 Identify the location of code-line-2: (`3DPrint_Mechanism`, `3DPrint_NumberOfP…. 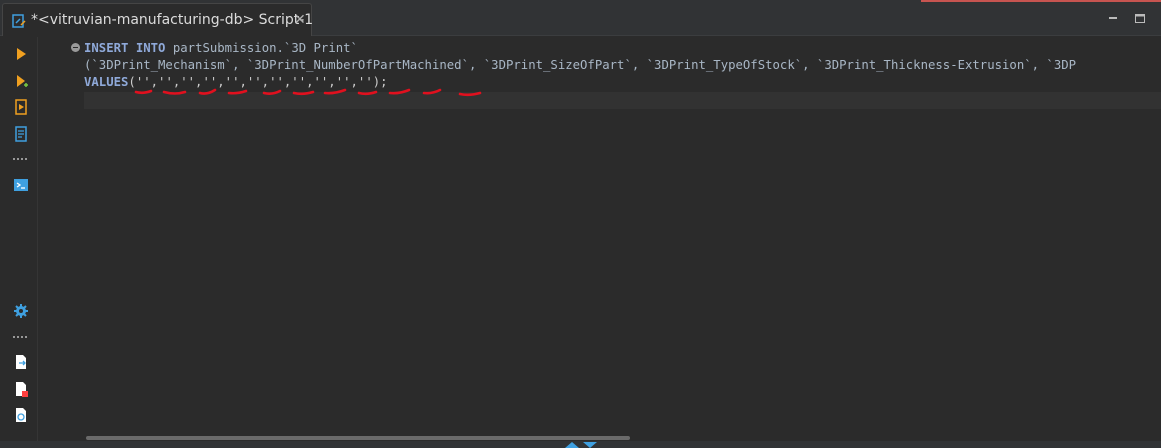
(580, 65).